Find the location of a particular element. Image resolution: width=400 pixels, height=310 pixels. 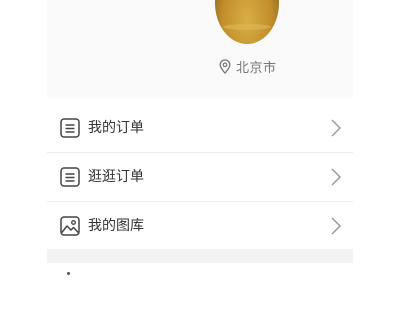

location-pin-icon is located at coordinates (225, 66).